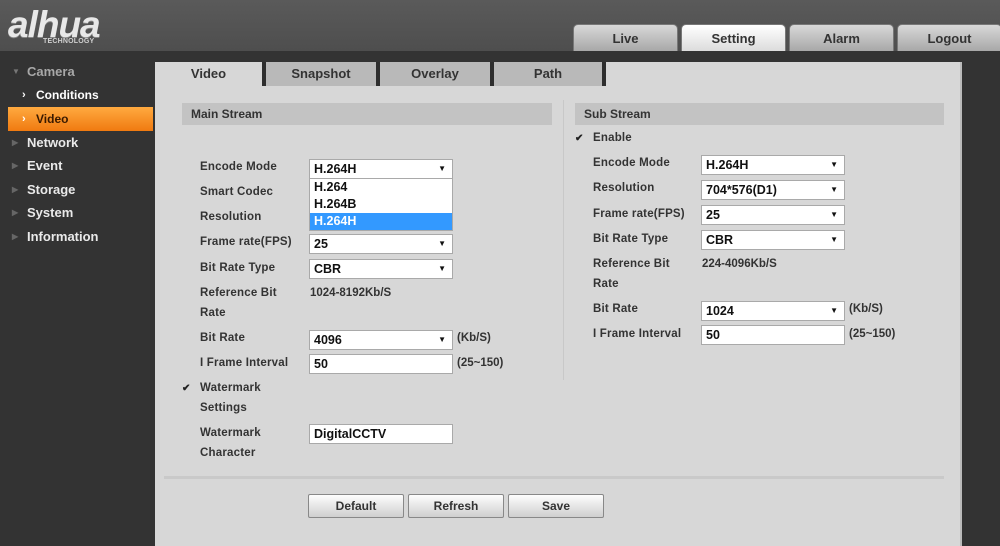 The width and height of the screenshot is (1000, 546). Describe the element at coordinates (356, 506) in the screenshot. I see `default-button: Default` at that location.